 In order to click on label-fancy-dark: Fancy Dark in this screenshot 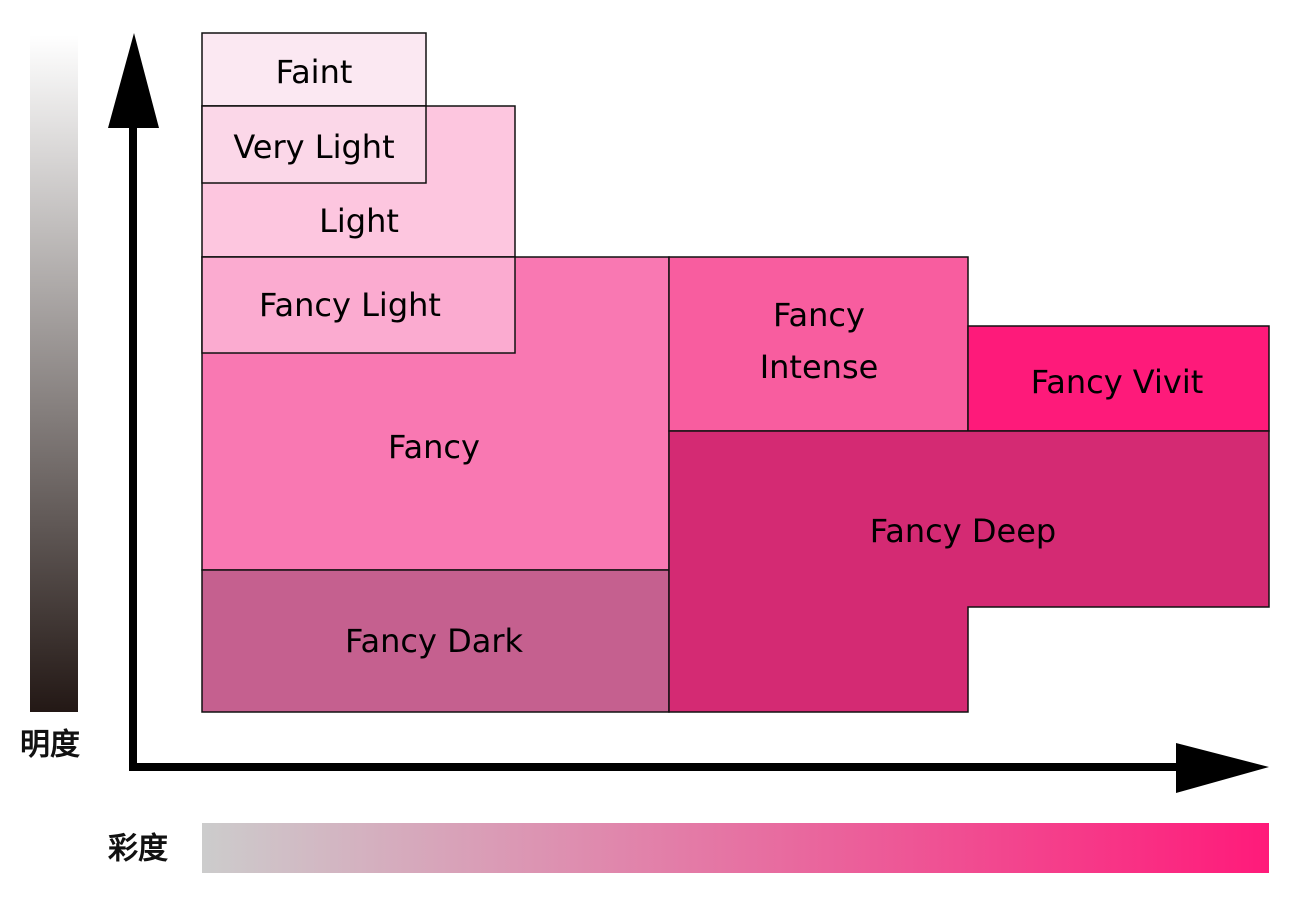, I will do `click(434, 641)`.